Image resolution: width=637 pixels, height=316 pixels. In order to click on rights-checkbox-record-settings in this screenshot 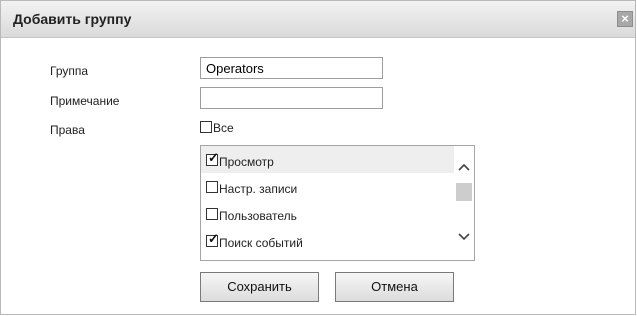, I will do `click(212, 187)`.